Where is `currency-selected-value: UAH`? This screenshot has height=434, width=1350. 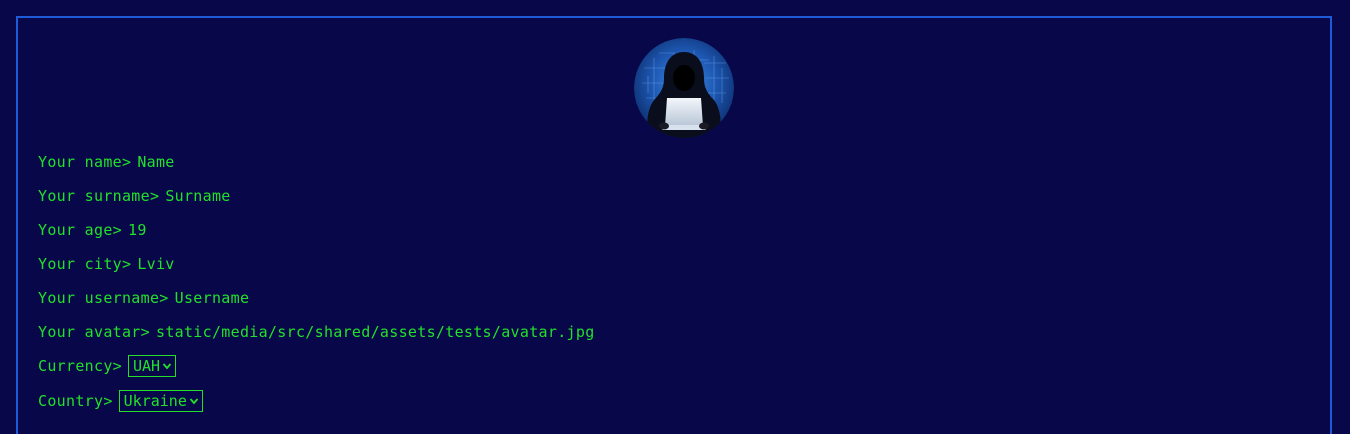 currency-selected-value: UAH is located at coordinates (146, 366).